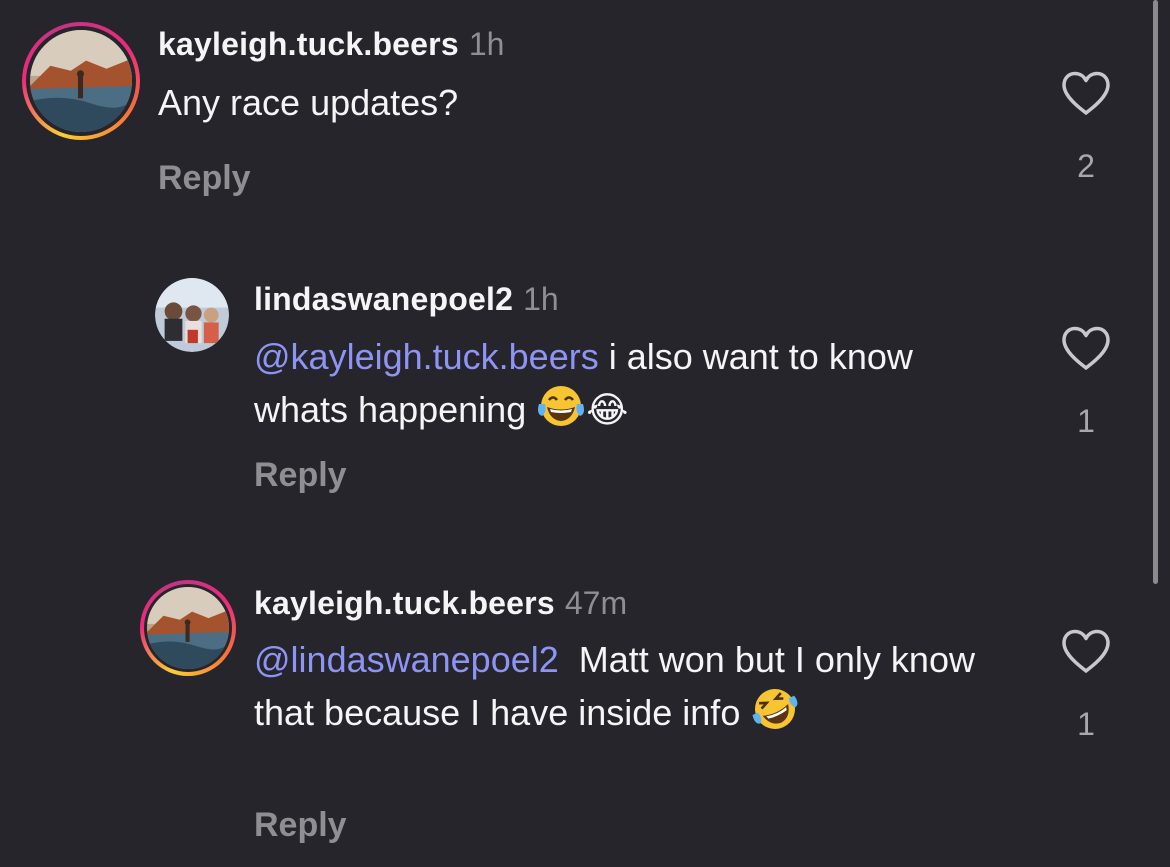 This screenshot has width=1170, height=867. Describe the element at coordinates (775, 709) in the screenshot. I see `rolling-laughing-emoji-icon` at that location.